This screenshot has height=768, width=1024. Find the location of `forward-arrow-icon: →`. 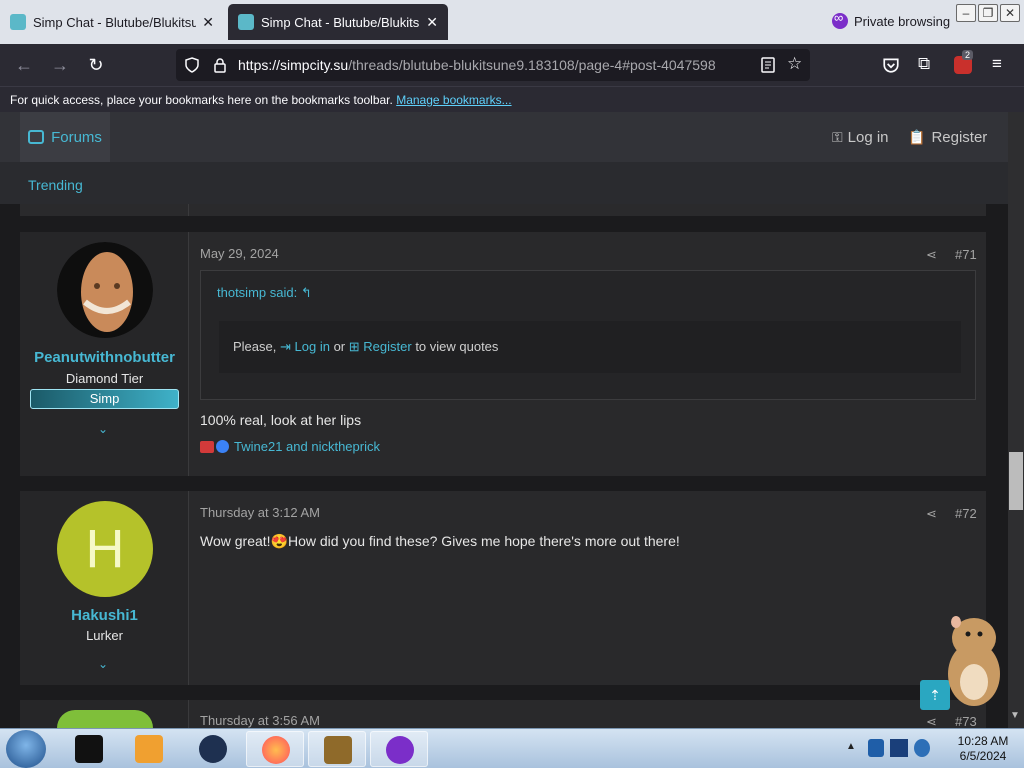

forward-arrow-icon: → is located at coordinates (60, 65).